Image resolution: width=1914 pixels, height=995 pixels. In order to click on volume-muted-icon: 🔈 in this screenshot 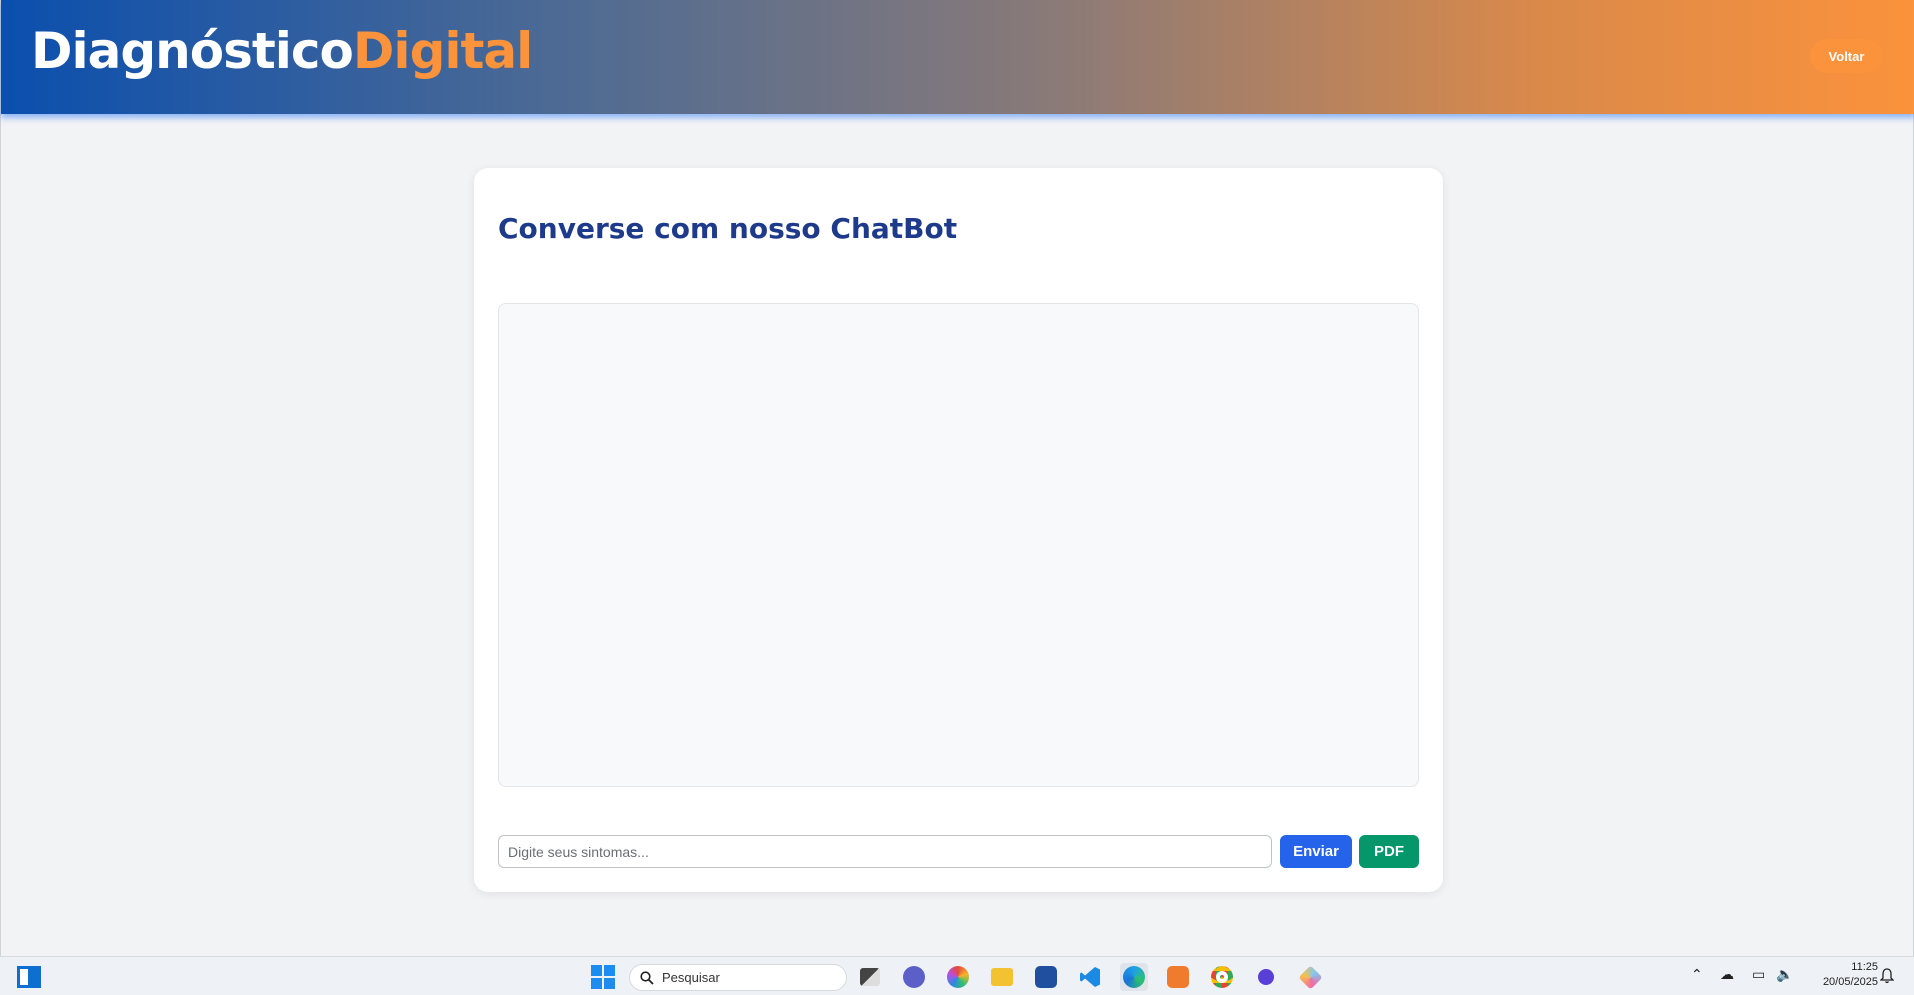, I will do `click(1784, 975)`.